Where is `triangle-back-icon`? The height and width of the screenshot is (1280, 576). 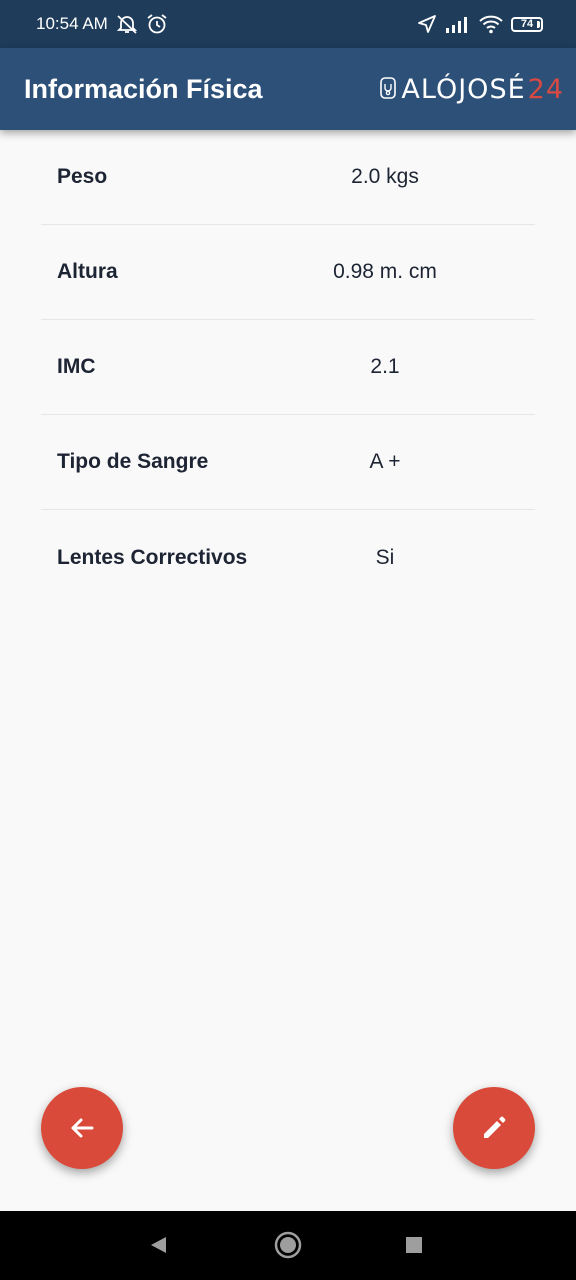
triangle-back-icon is located at coordinates (158, 1245).